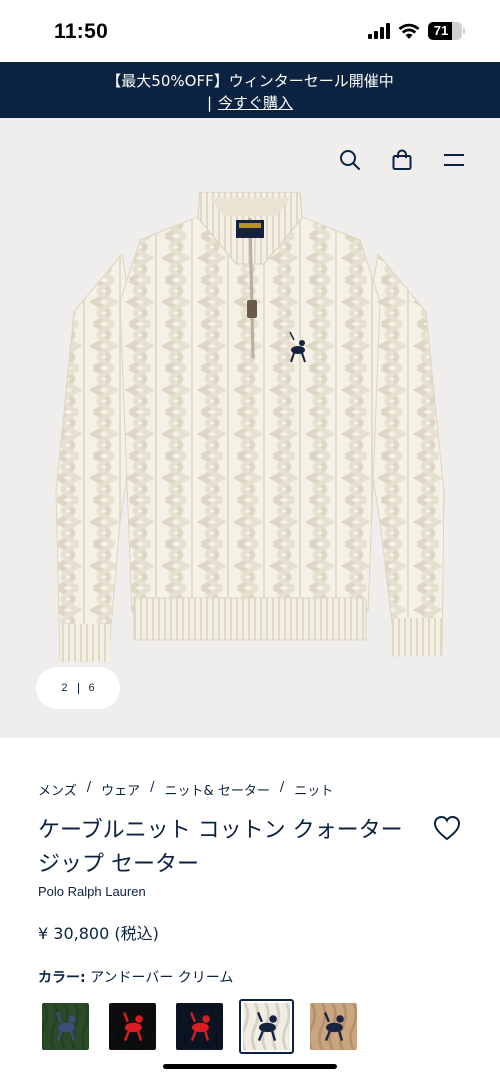 The width and height of the screenshot is (500, 1080). I want to click on cellular-signal-icon, so click(379, 31).